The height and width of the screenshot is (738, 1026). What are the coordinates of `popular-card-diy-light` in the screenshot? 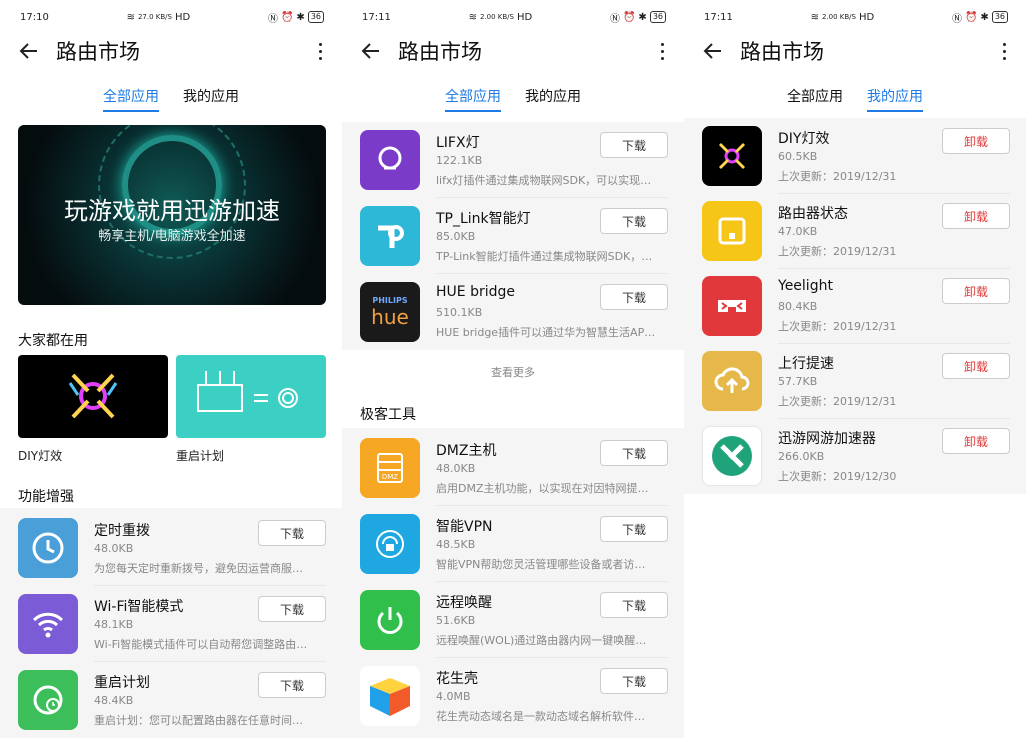 It's located at (93, 396).